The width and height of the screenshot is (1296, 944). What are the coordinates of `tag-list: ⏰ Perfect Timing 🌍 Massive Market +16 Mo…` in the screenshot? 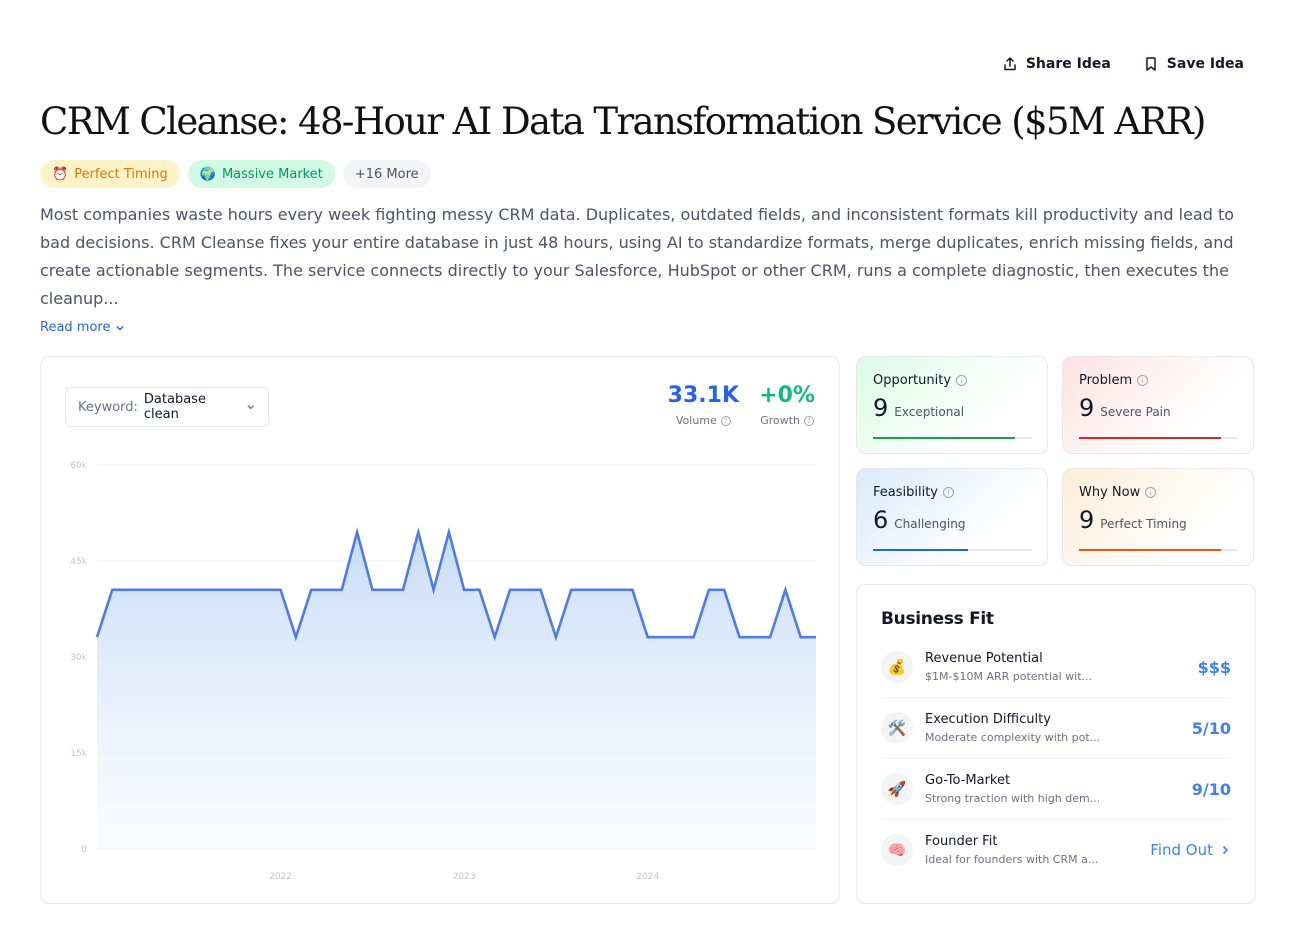 It's located at (235, 174).